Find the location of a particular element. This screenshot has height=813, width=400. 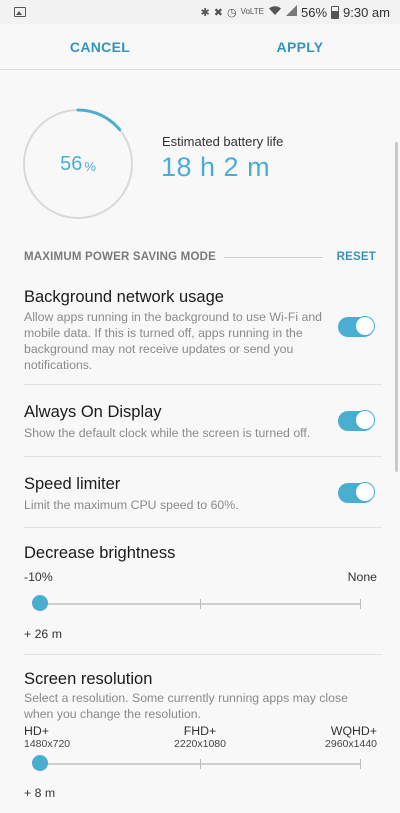

setting-title: Screen resolution is located at coordinates (88, 679).